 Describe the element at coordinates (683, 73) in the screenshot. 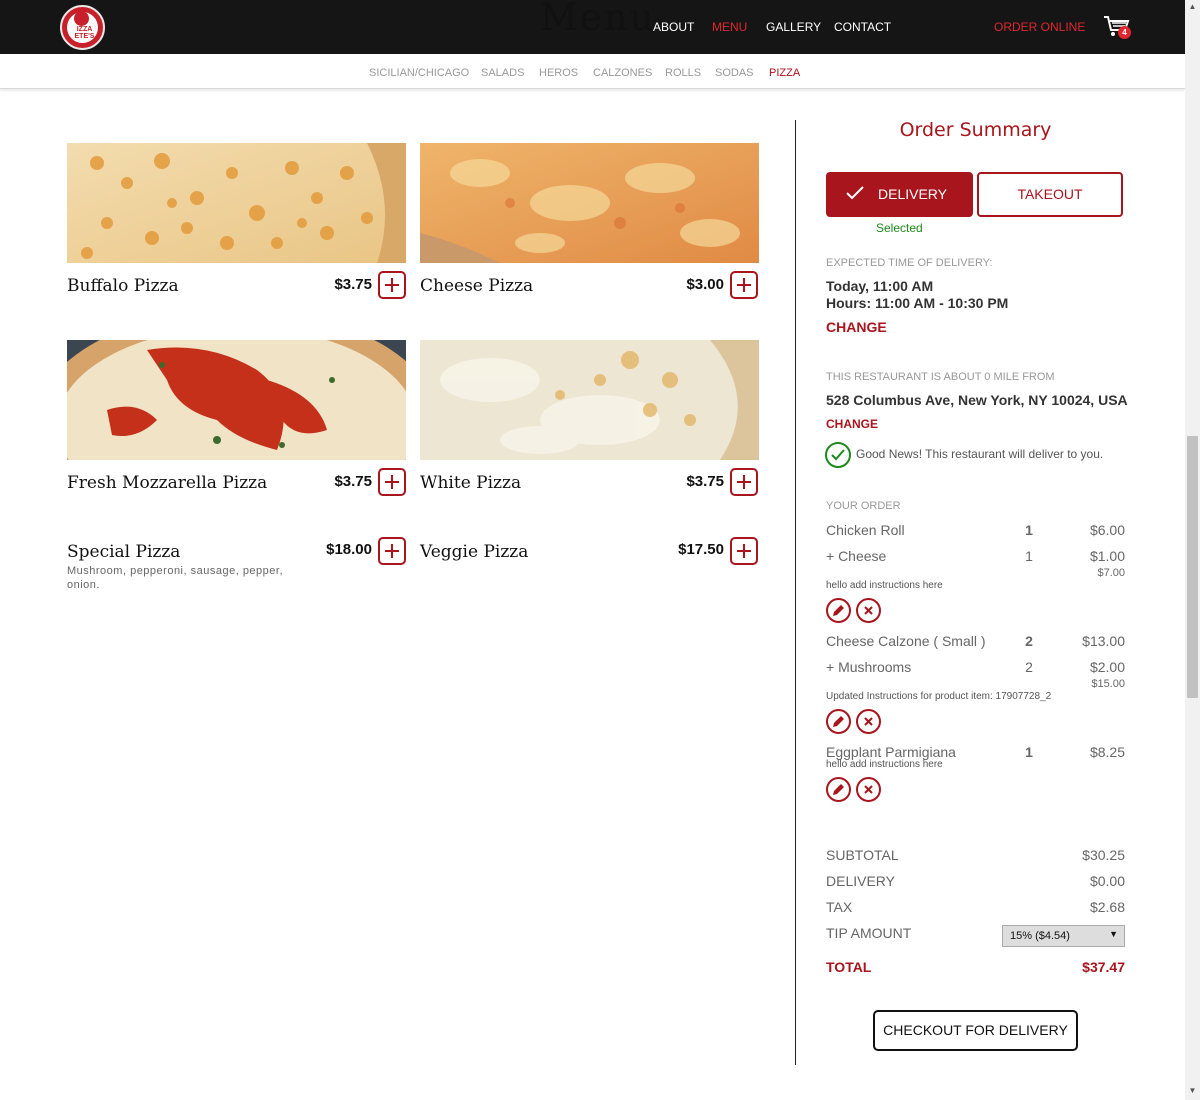

I see `category-rolls: ROLLS` at that location.